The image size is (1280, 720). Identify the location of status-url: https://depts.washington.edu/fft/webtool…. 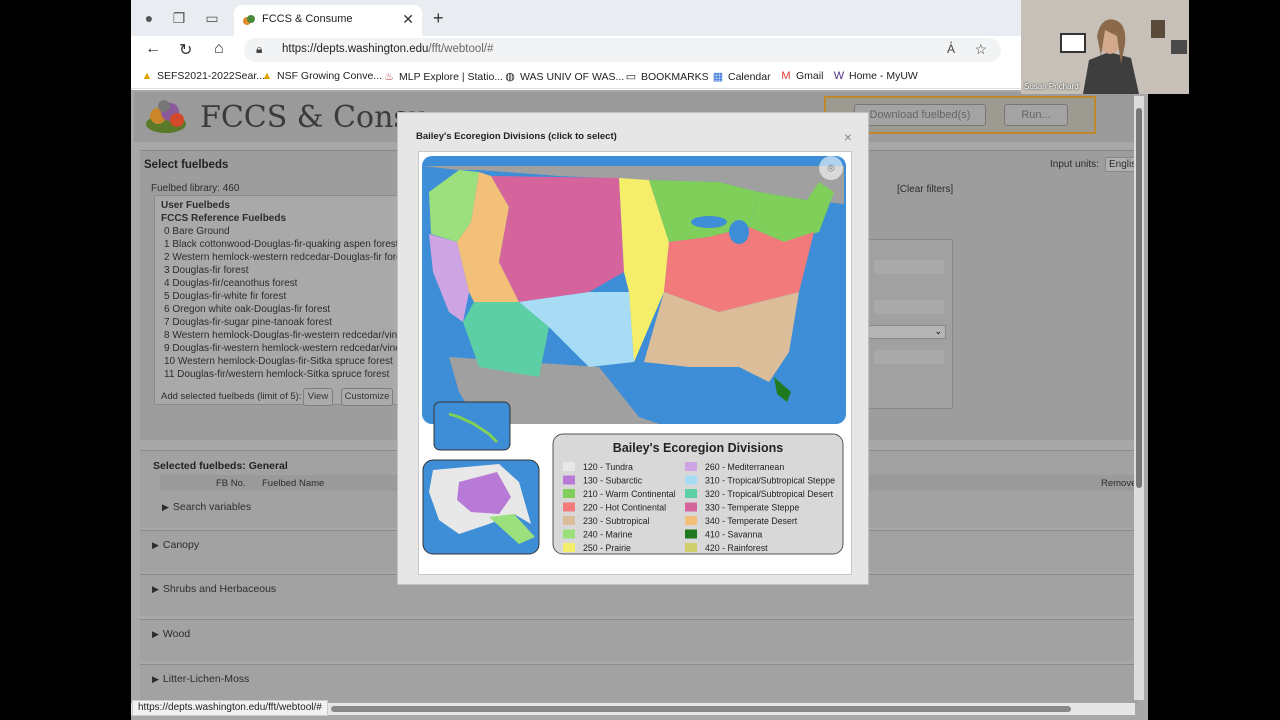
(230, 708).